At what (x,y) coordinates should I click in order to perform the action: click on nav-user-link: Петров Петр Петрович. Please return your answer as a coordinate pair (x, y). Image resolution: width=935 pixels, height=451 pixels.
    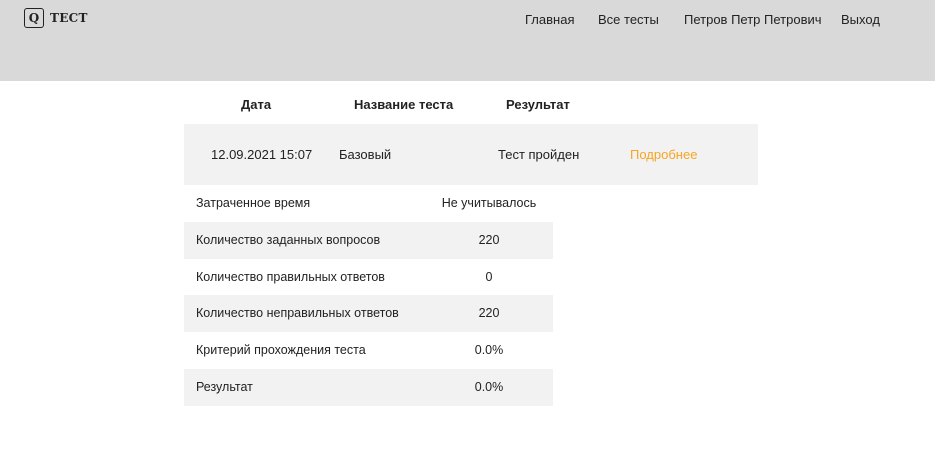
    Looking at the image, I should click on (753, 19).